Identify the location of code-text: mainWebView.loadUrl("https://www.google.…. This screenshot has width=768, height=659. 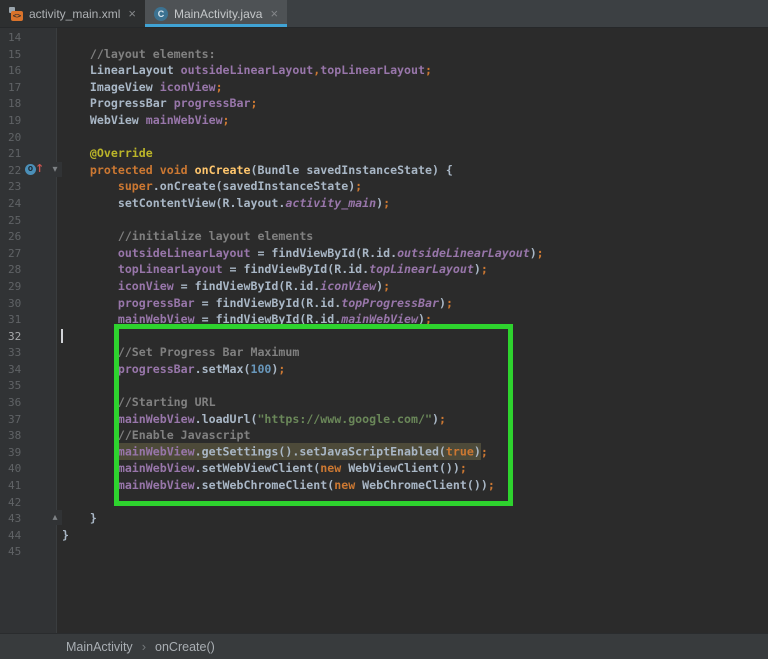
(254, 419).